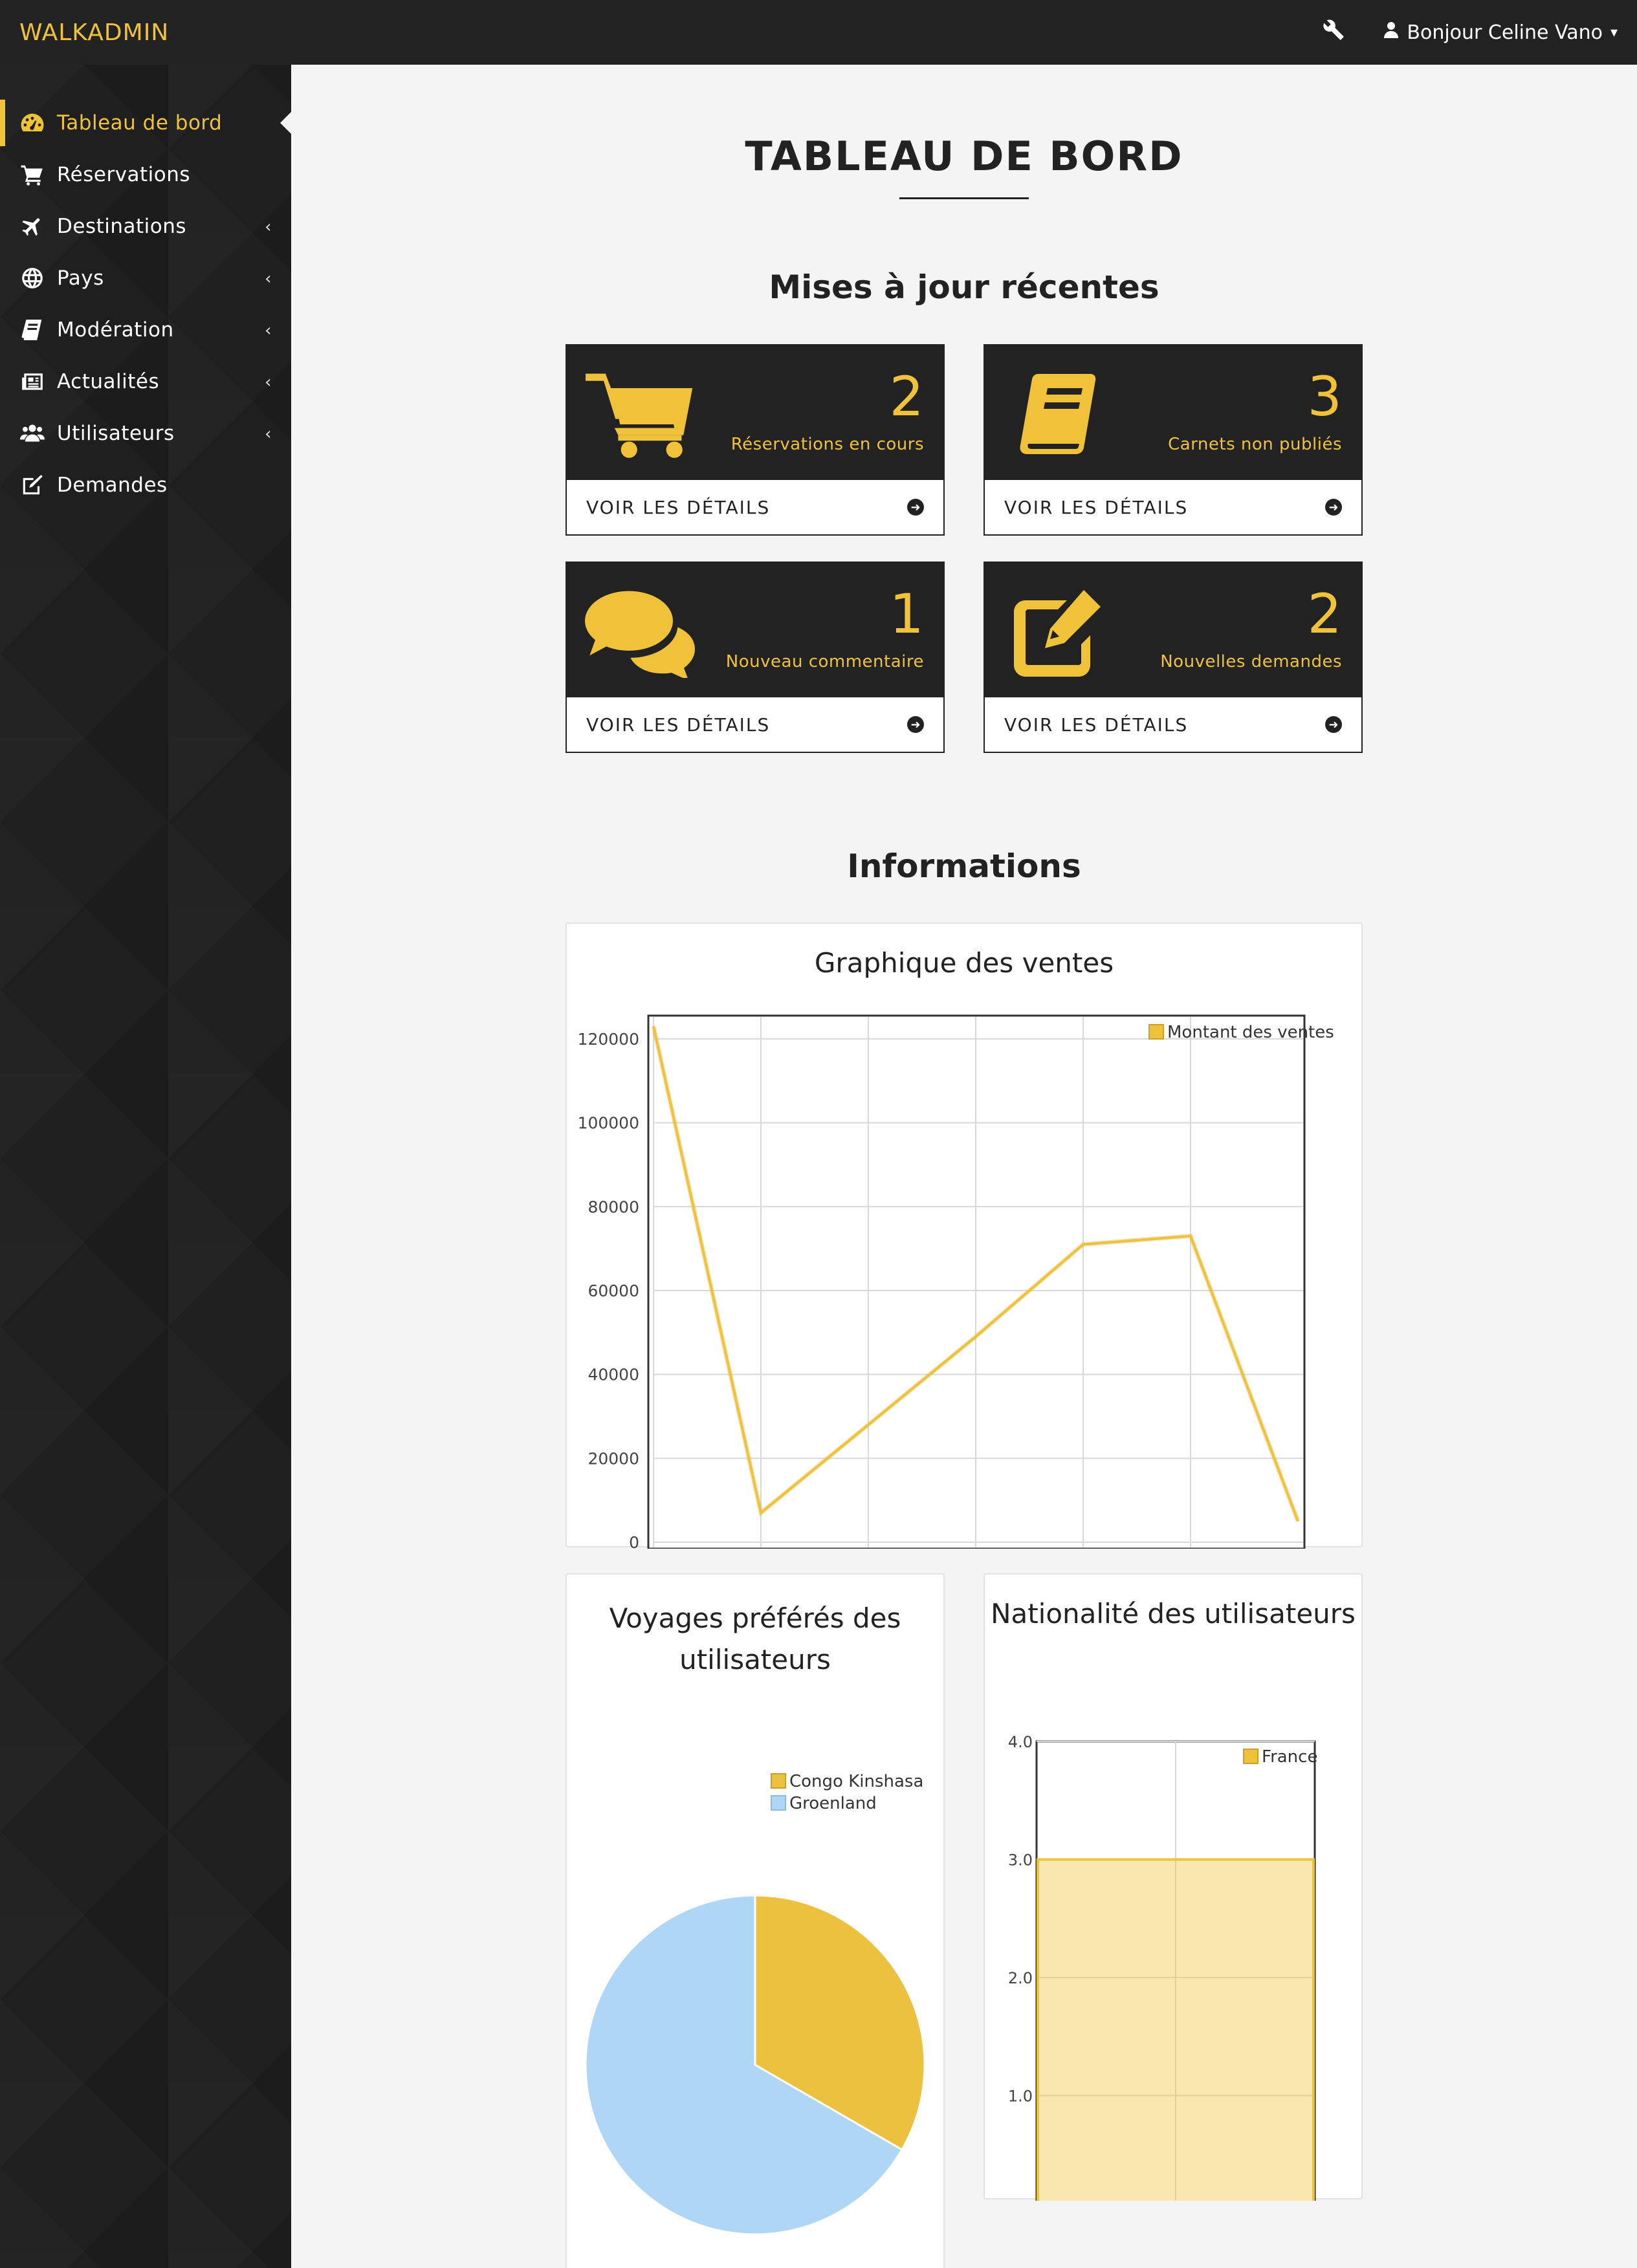 The width and height of the screenshot is (1637, 2268). I want to click on newspaper-icon, so click(32, 382).